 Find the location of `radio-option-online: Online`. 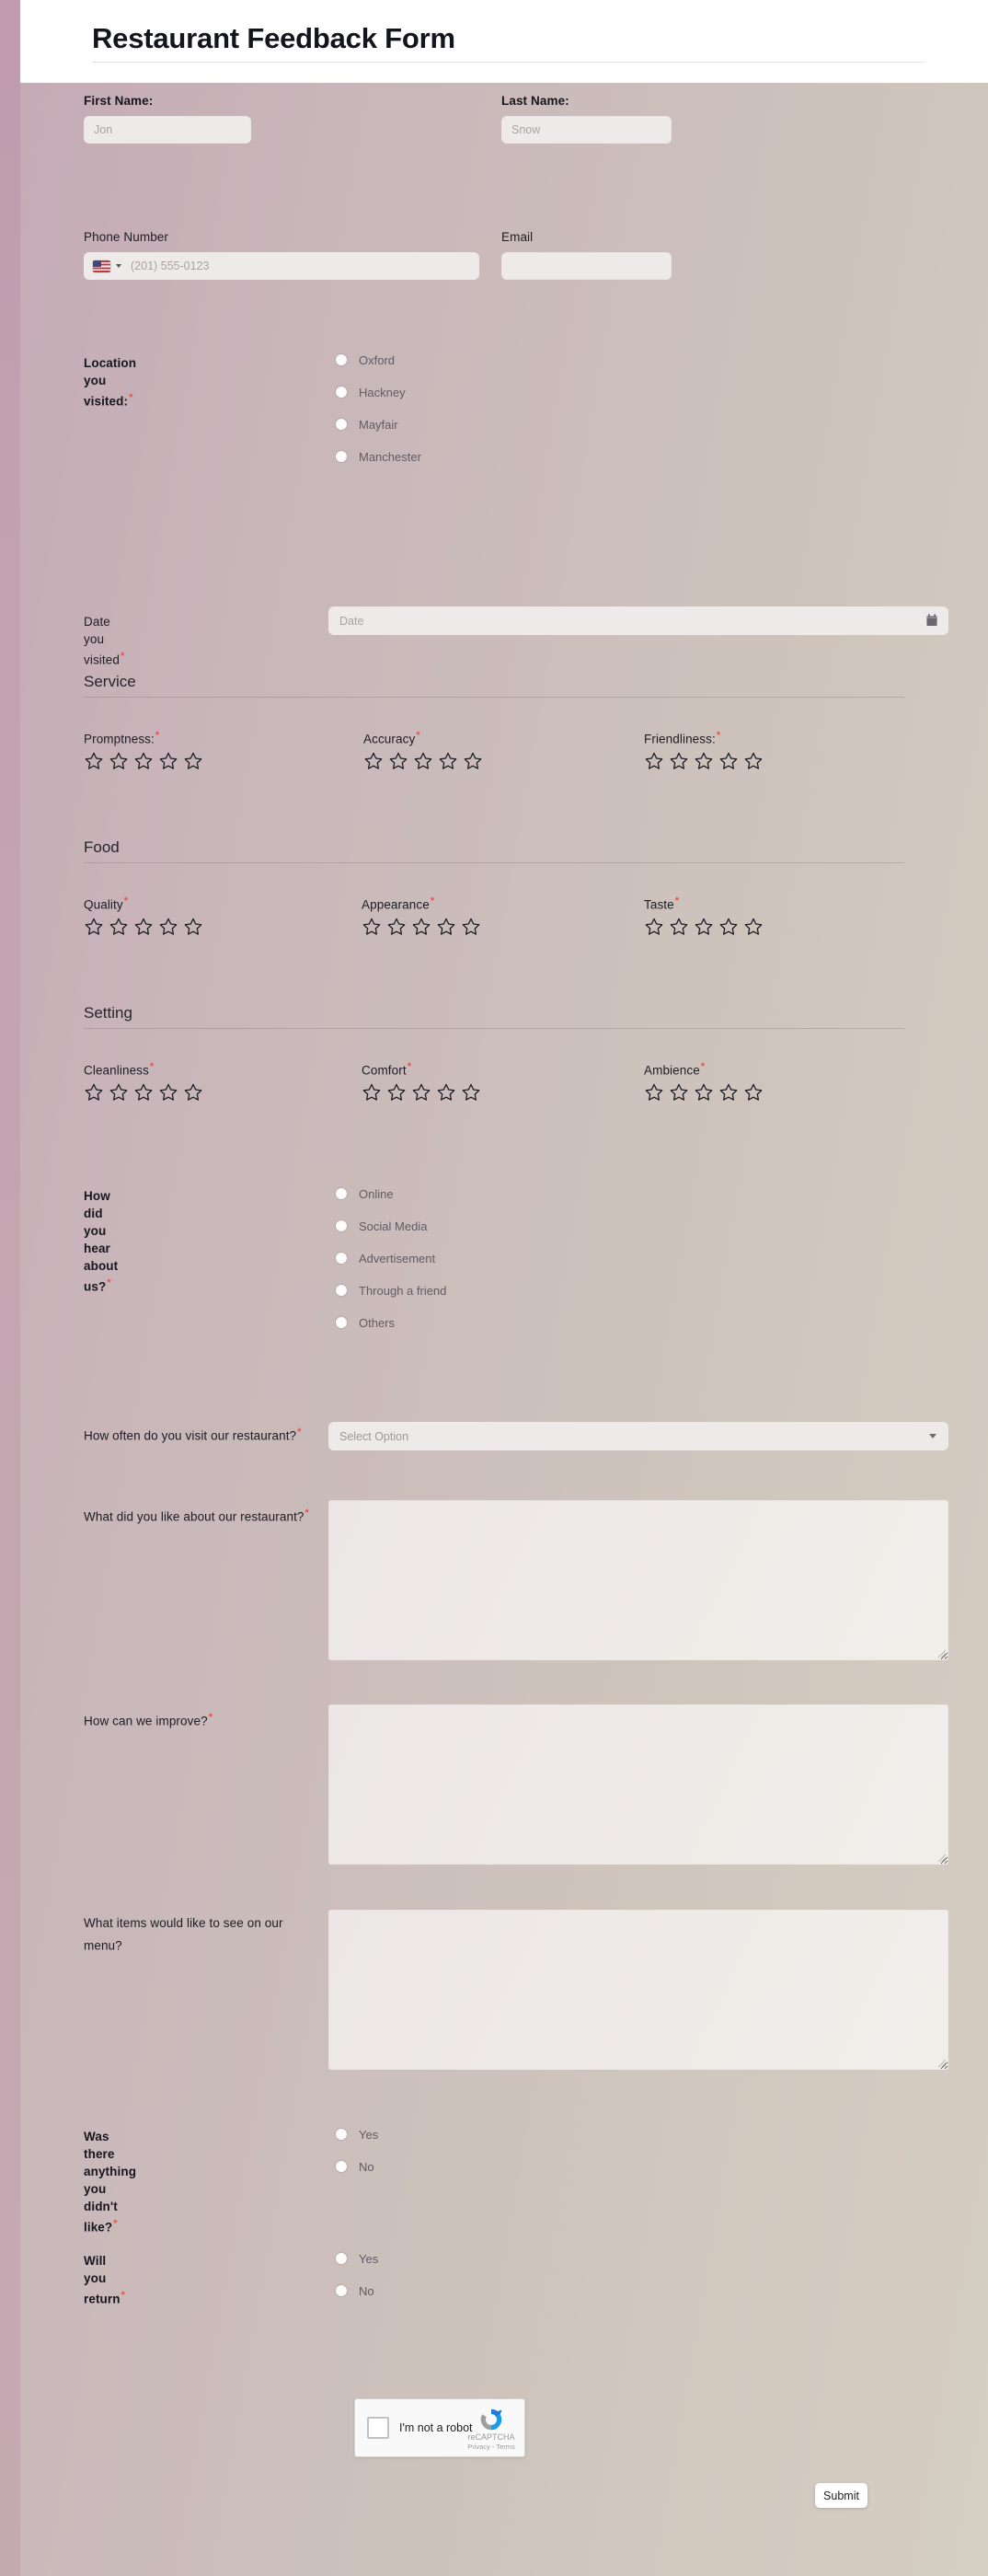

radio-option-online: Online is located at coordinates (391, 1193).